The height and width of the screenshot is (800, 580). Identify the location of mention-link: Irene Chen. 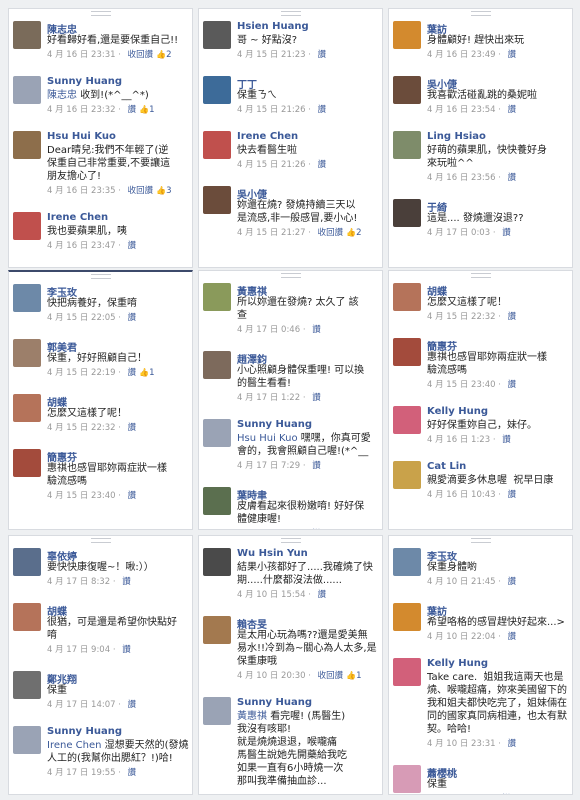
(76, 745).